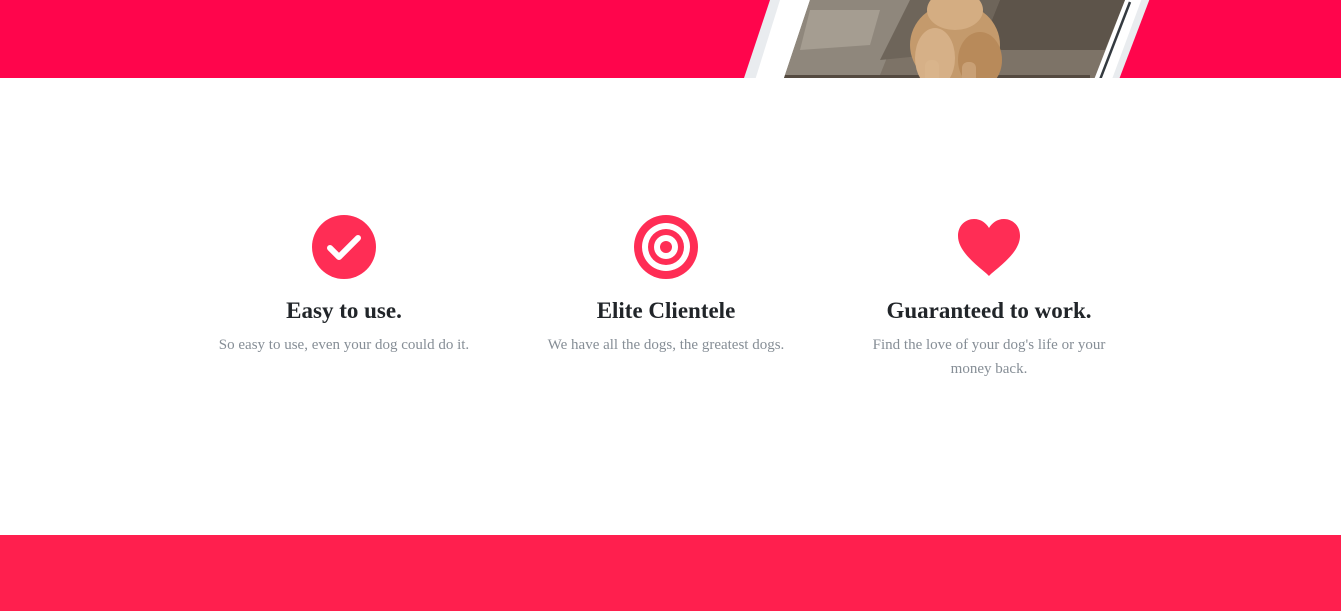 The height and width of the screenshot is (611, 1341). Describe the element at coordinates (989, 310) in the screenshot. I see `feature-title: Guaranteed to work.` at that location.